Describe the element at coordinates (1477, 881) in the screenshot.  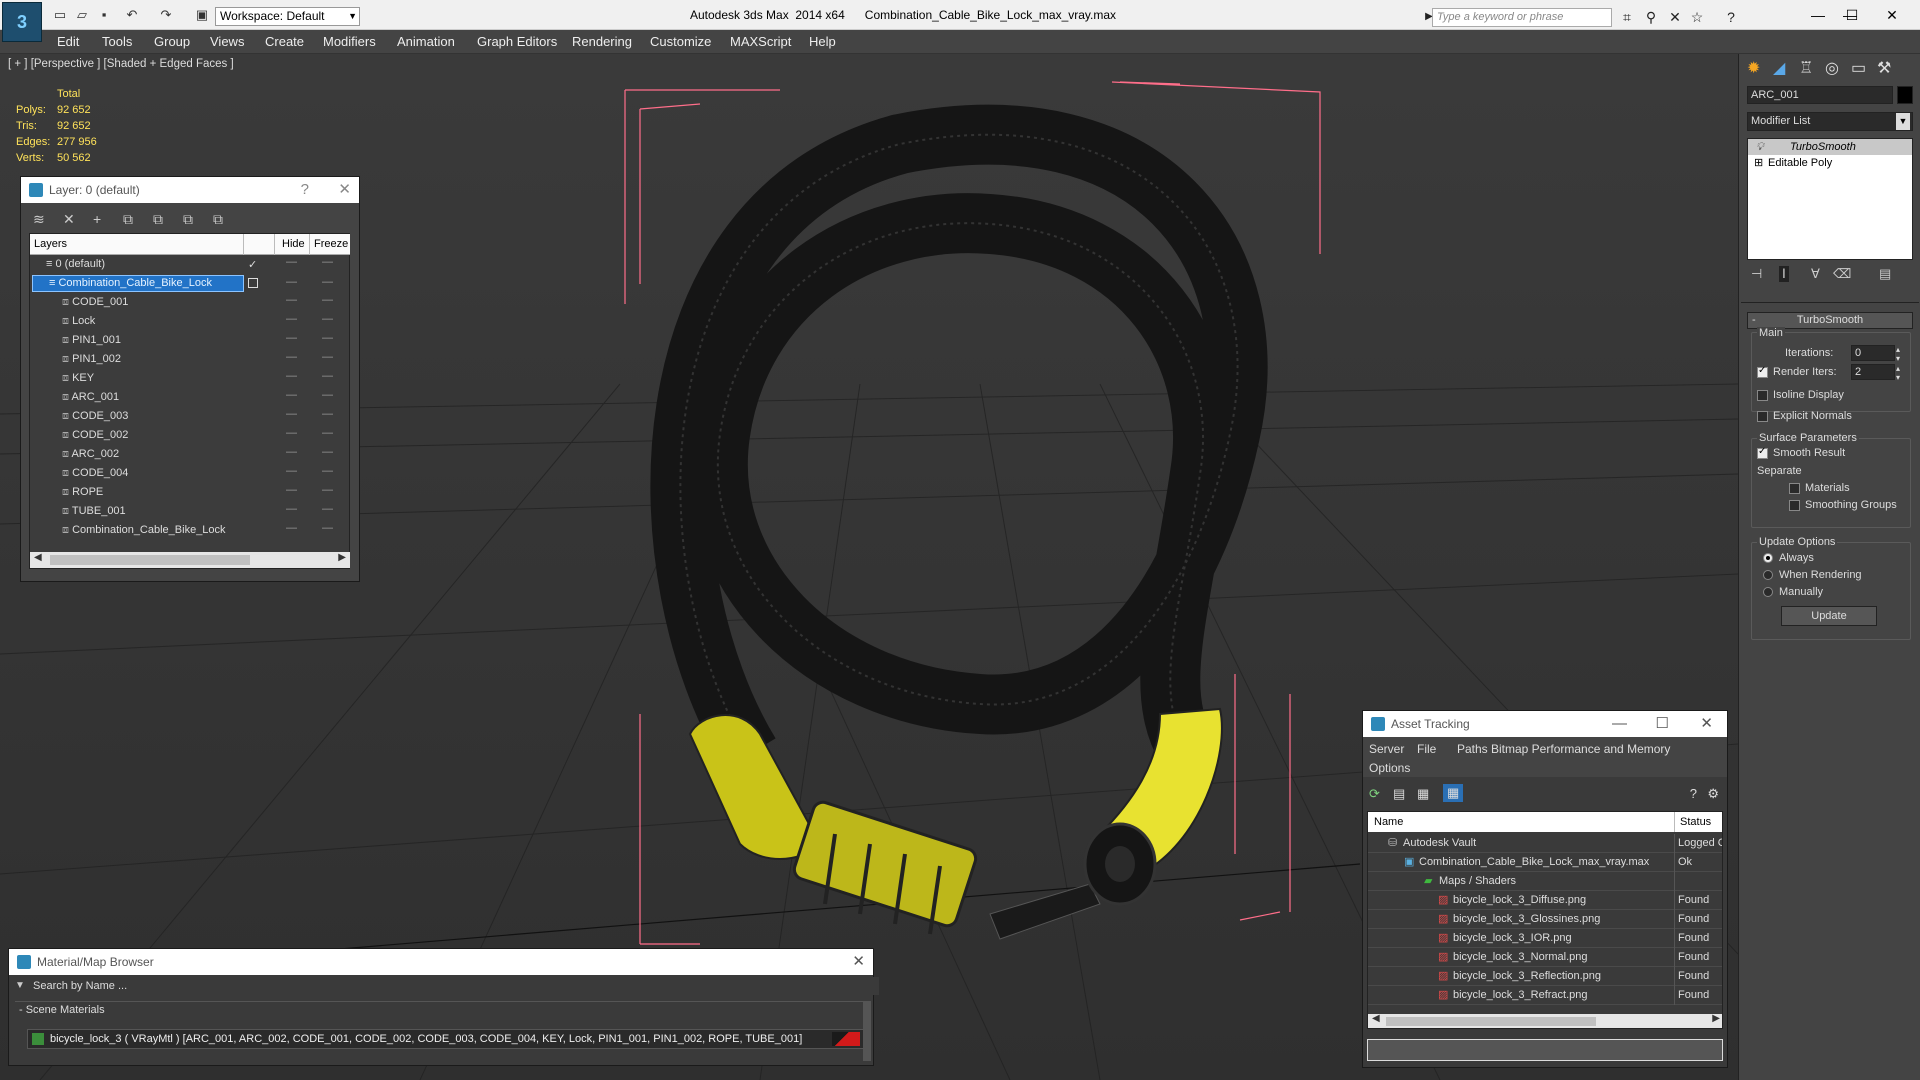
I see `asset-name: Maps / Shaders` at that location.